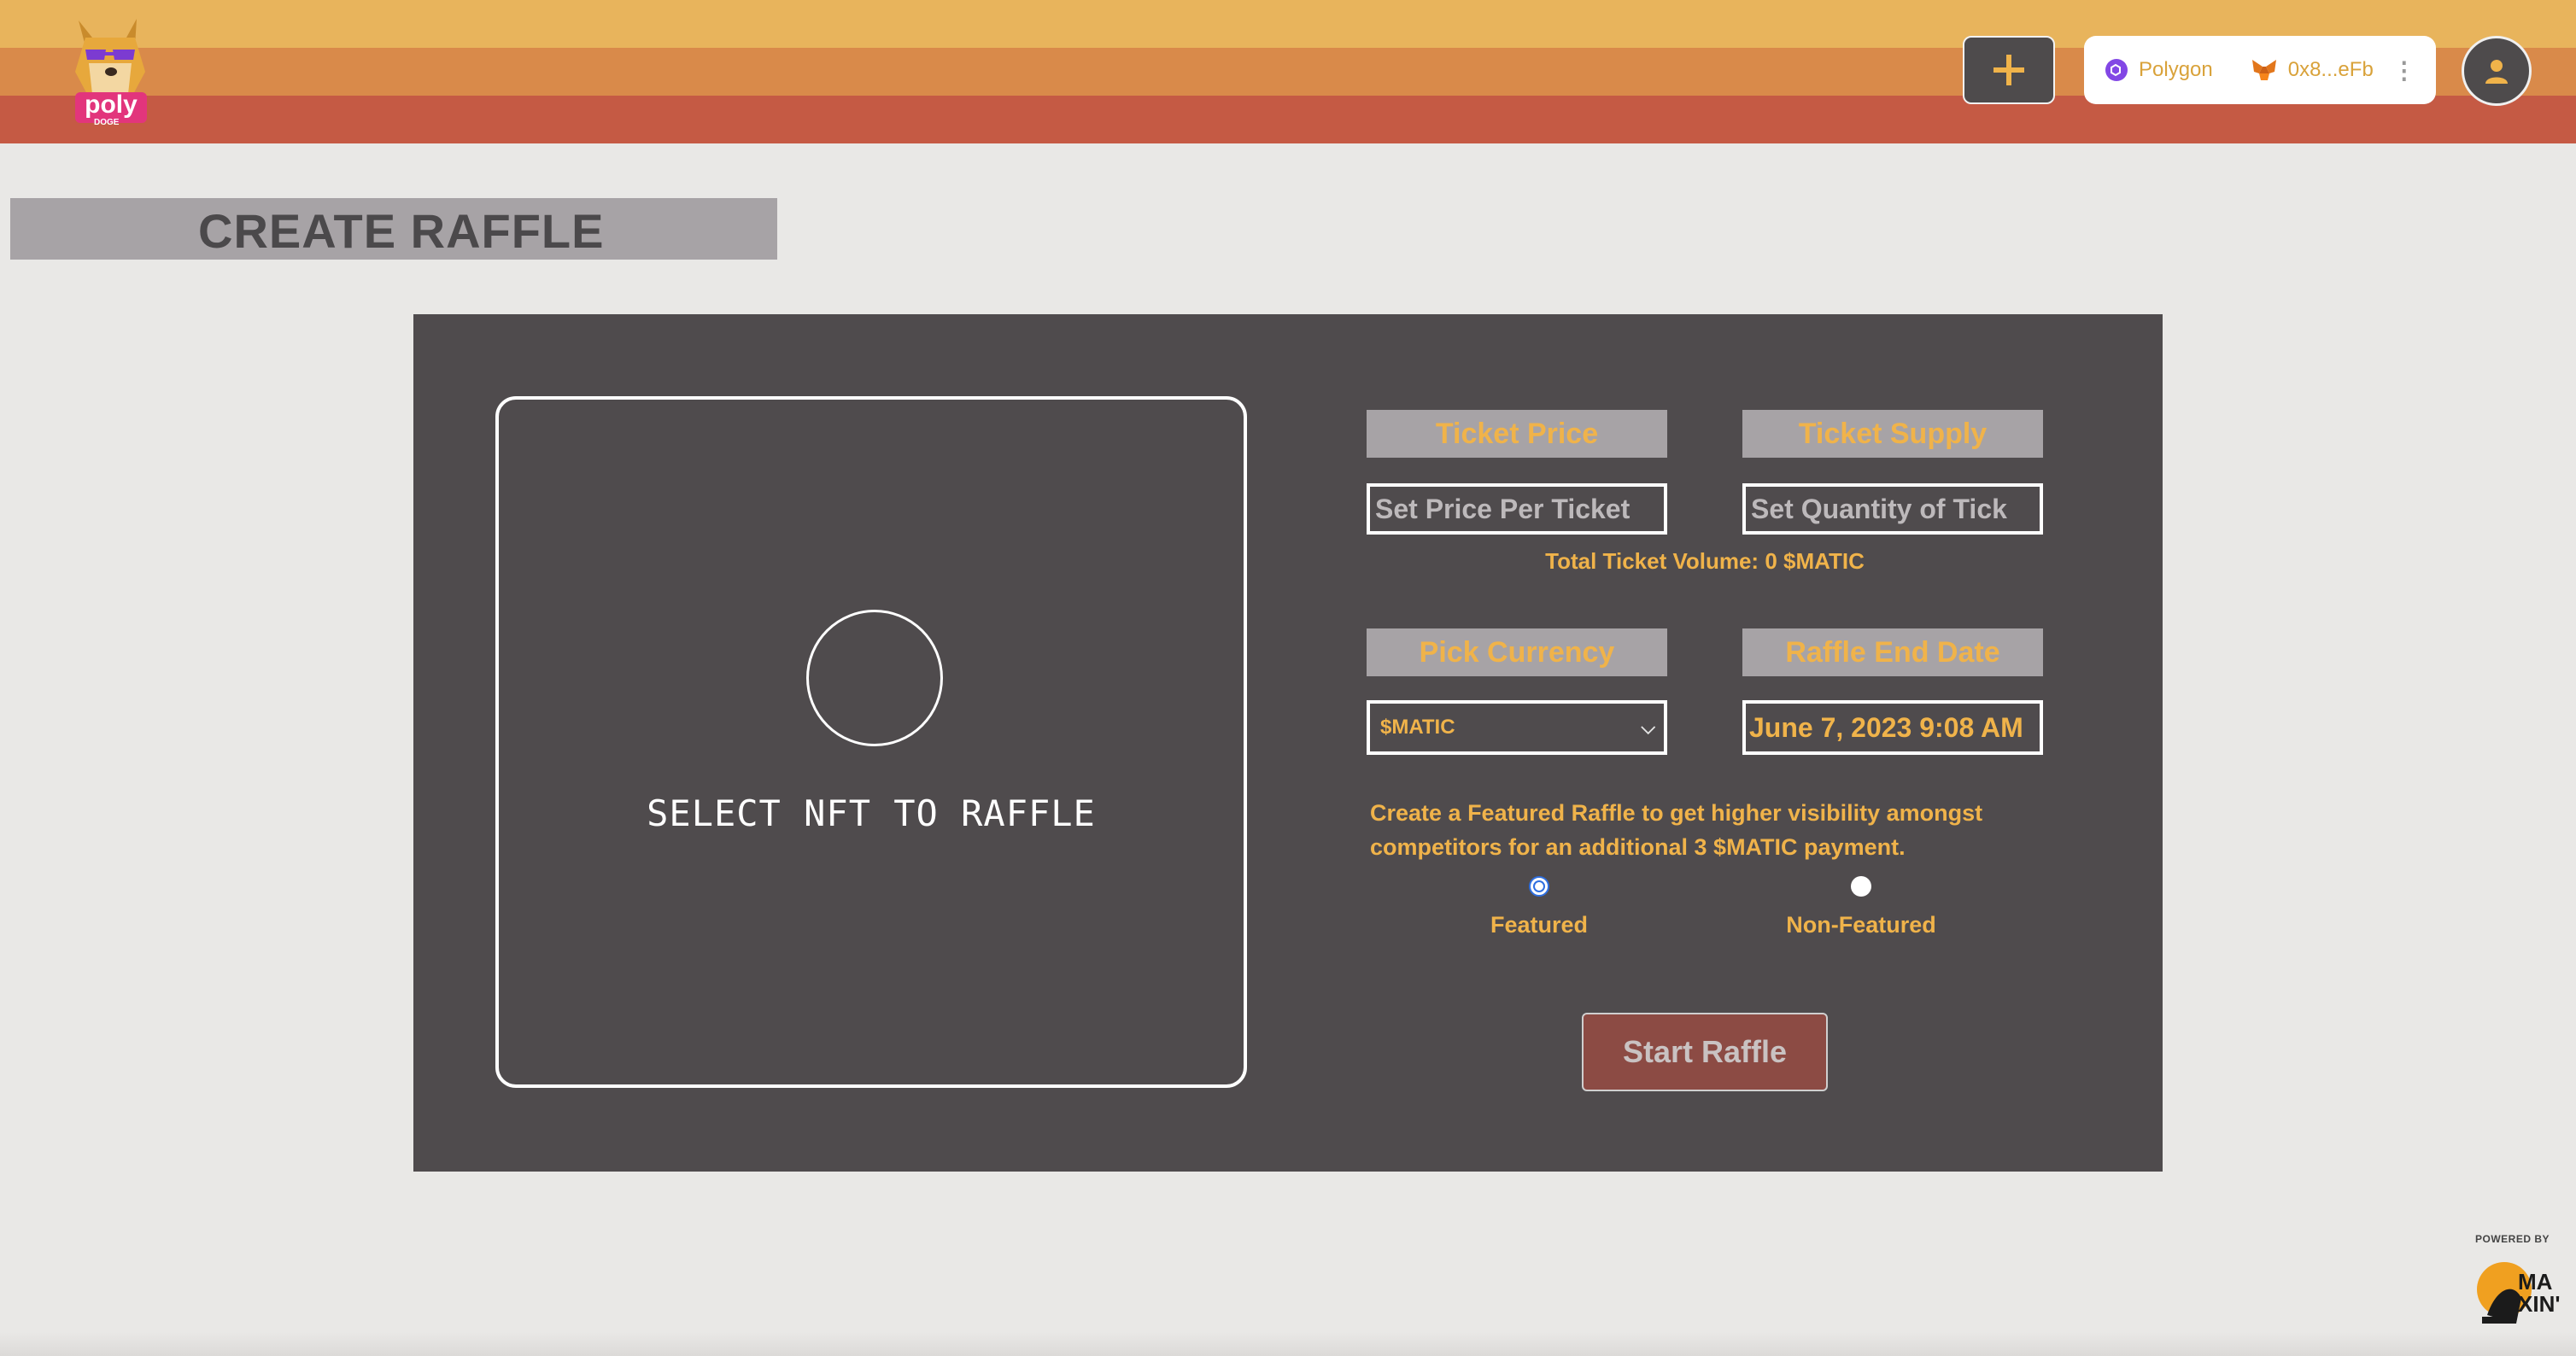 Image resolution: width=2576 pixels, height=1356 pixels. I want to click on featured-radio, so click(1539, 886).